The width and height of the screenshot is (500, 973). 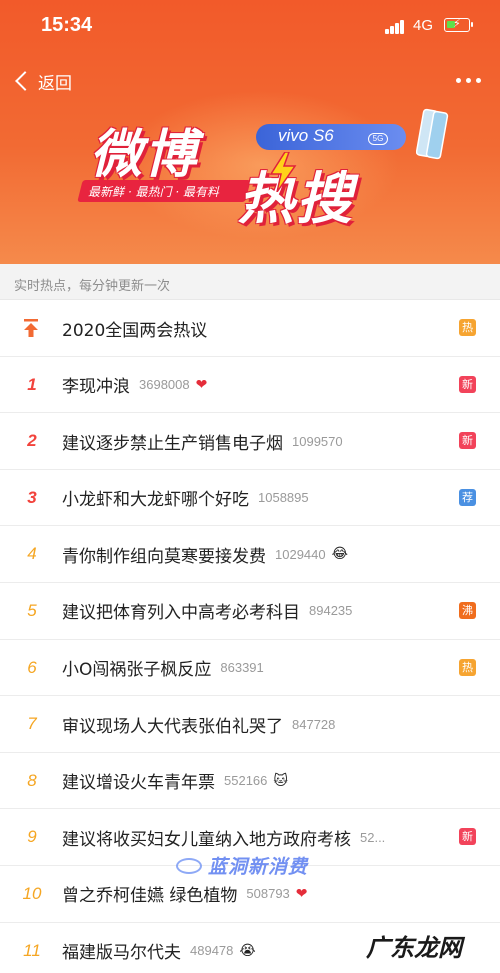 What do you see at coordinates (189, 865) in the screenshot?
I see `watermark-logo-icon` at bounding box center [189, 865].